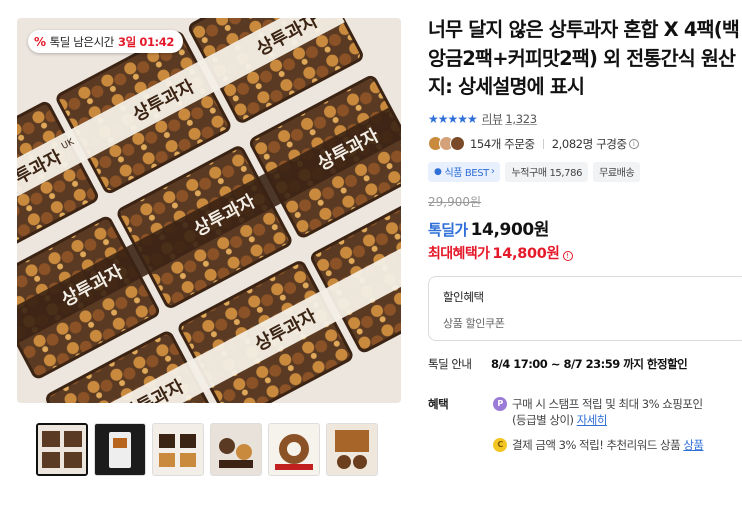  What do you see at coordinates (585, 252) in the screenshot?
I see `max-benefit-row: 최대혜택가 14,800원 !` at bounding box center [585, 252].